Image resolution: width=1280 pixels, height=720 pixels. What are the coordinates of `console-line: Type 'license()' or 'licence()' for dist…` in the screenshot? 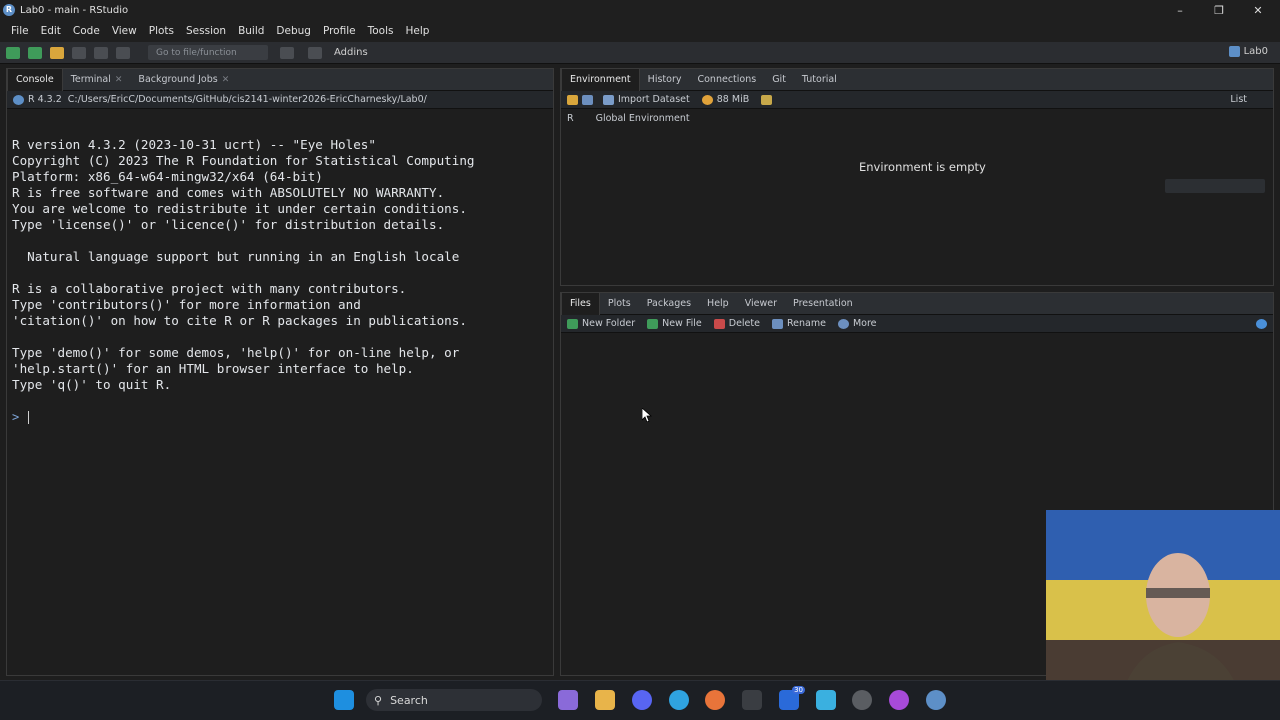 It's located at (228, 224).